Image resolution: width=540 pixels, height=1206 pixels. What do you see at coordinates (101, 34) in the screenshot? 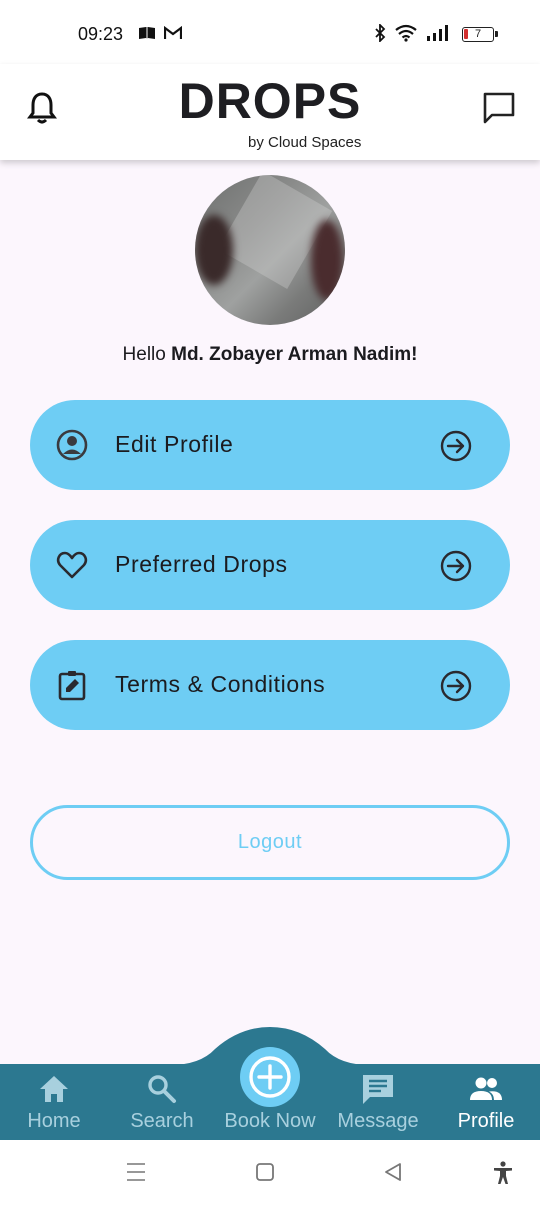
I see `status-time: 09:23` at bounding box center [101, 34].